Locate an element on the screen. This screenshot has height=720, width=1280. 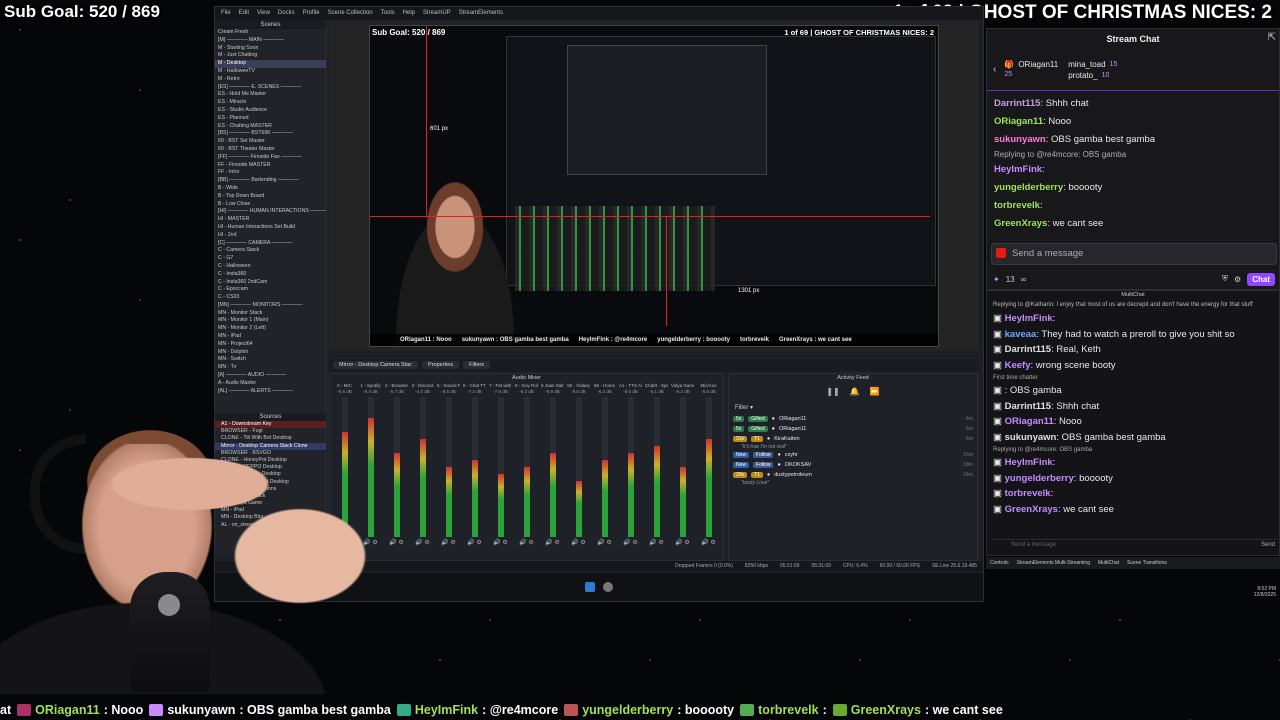
scene-item: [AL] ———— ALERTS ———— is located at coordinates (270, 392).